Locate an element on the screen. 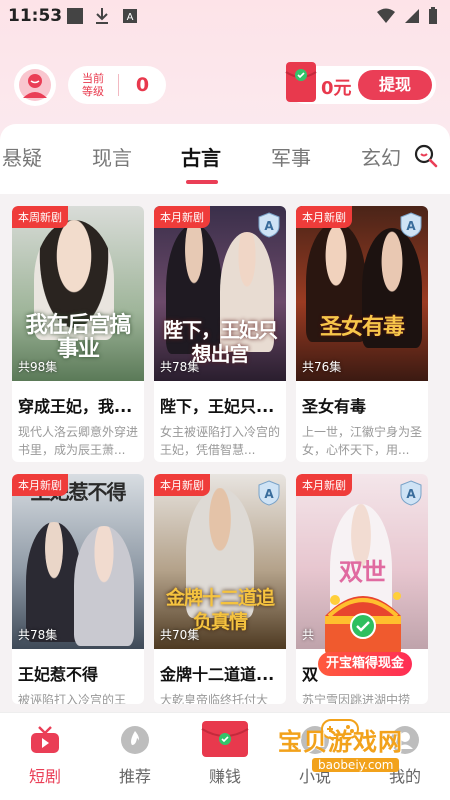 This screenshot has width=450, height=800. level-label-line2: 等级 is located at coordinates (93, 91).